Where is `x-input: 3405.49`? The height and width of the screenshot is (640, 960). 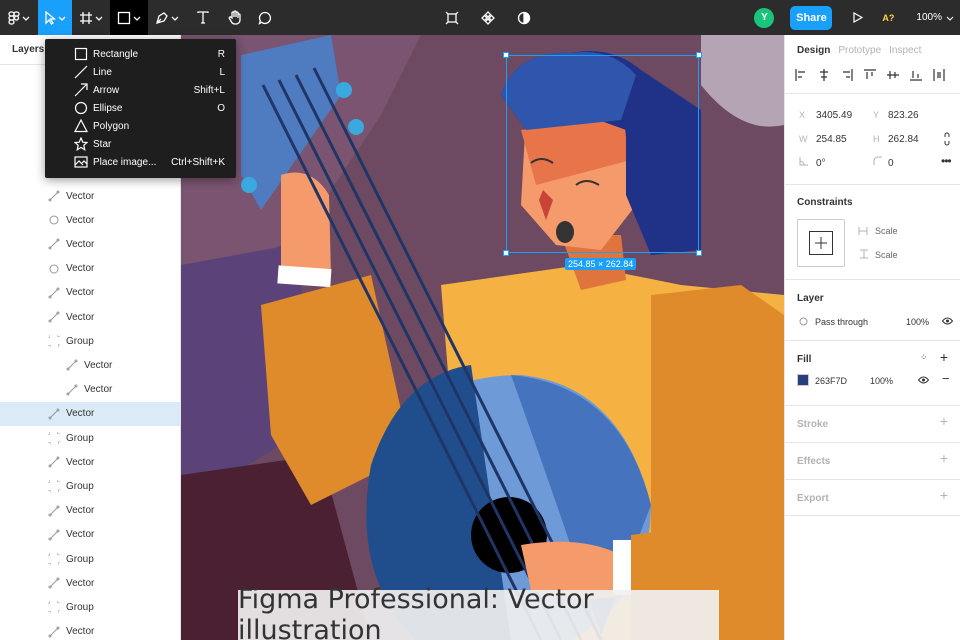
x-input: 3405.49 is located at coordinates (834, 115).